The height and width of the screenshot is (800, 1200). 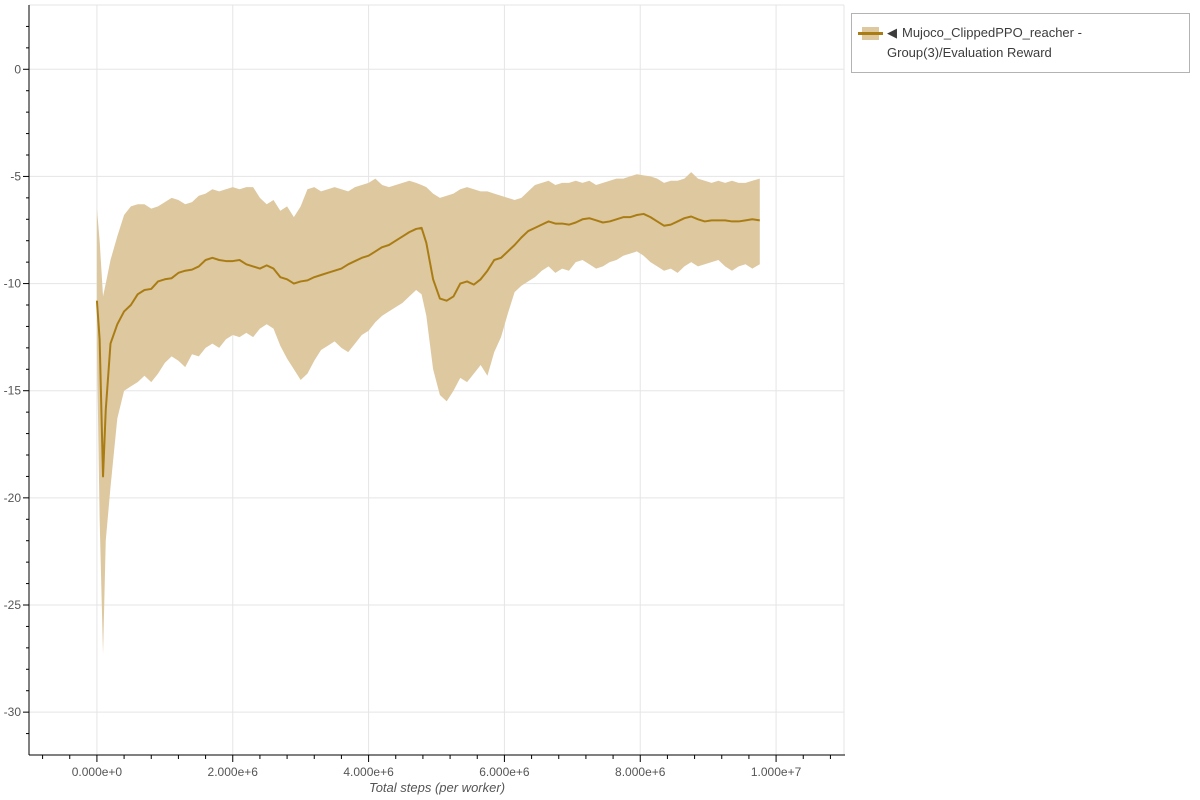 What do you see at coordinates (504, 772) in the screenshot?
I see `x-tick-label: 6.000e+6` at bounding box center [504, 772].